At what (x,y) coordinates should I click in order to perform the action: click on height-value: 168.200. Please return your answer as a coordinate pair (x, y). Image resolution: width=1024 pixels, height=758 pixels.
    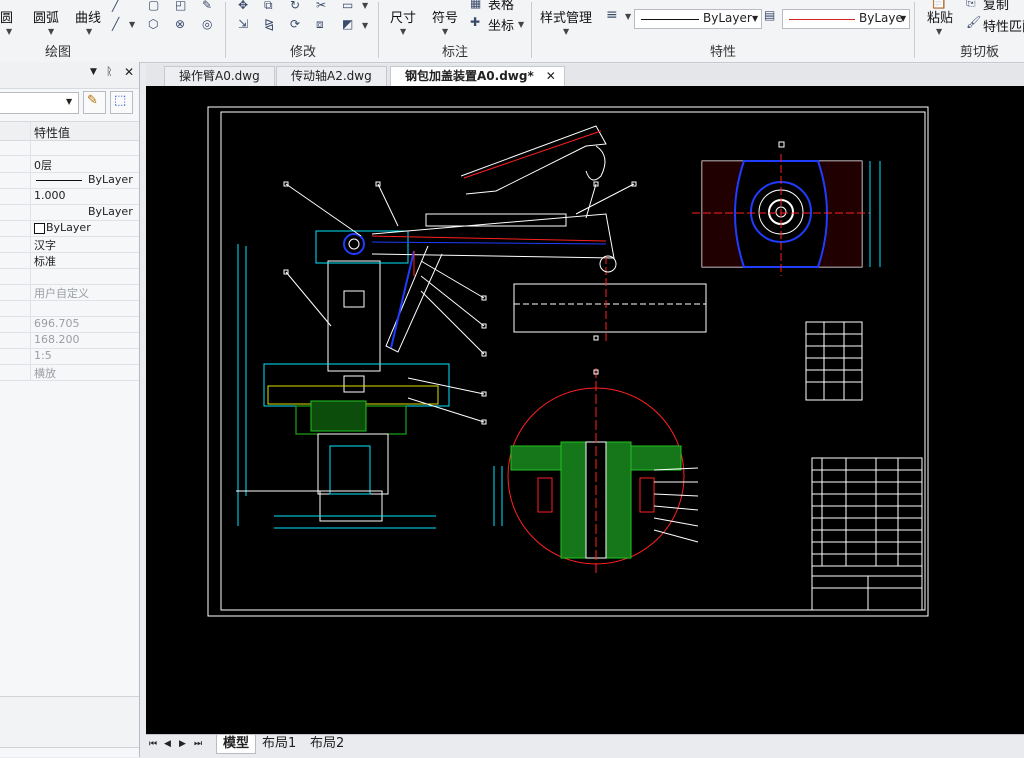
    Looking at the image, I should click on (57, 339).